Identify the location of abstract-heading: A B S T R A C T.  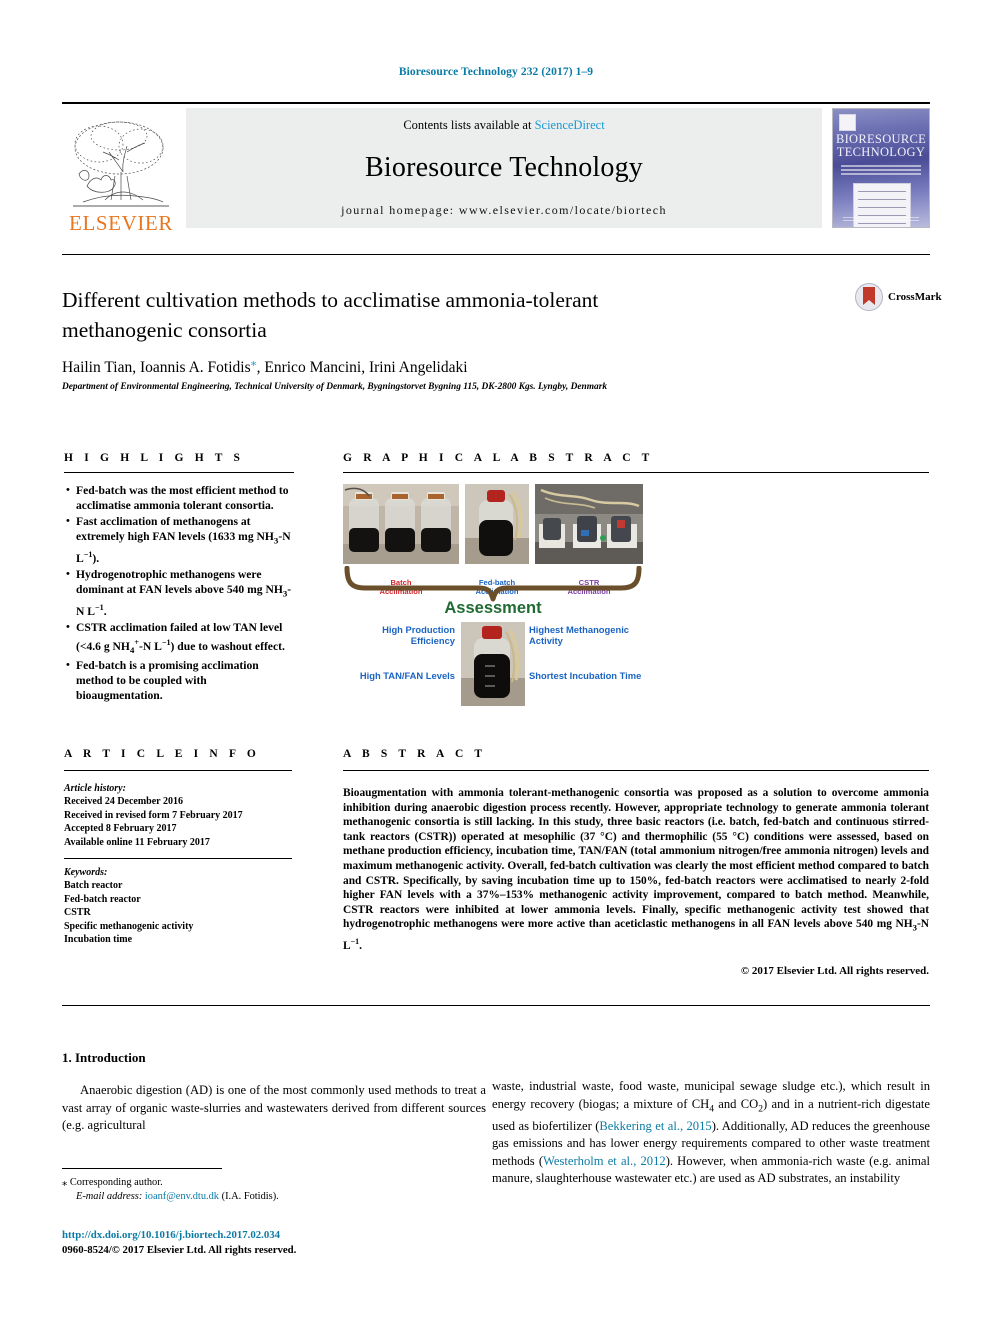
(415, 754).